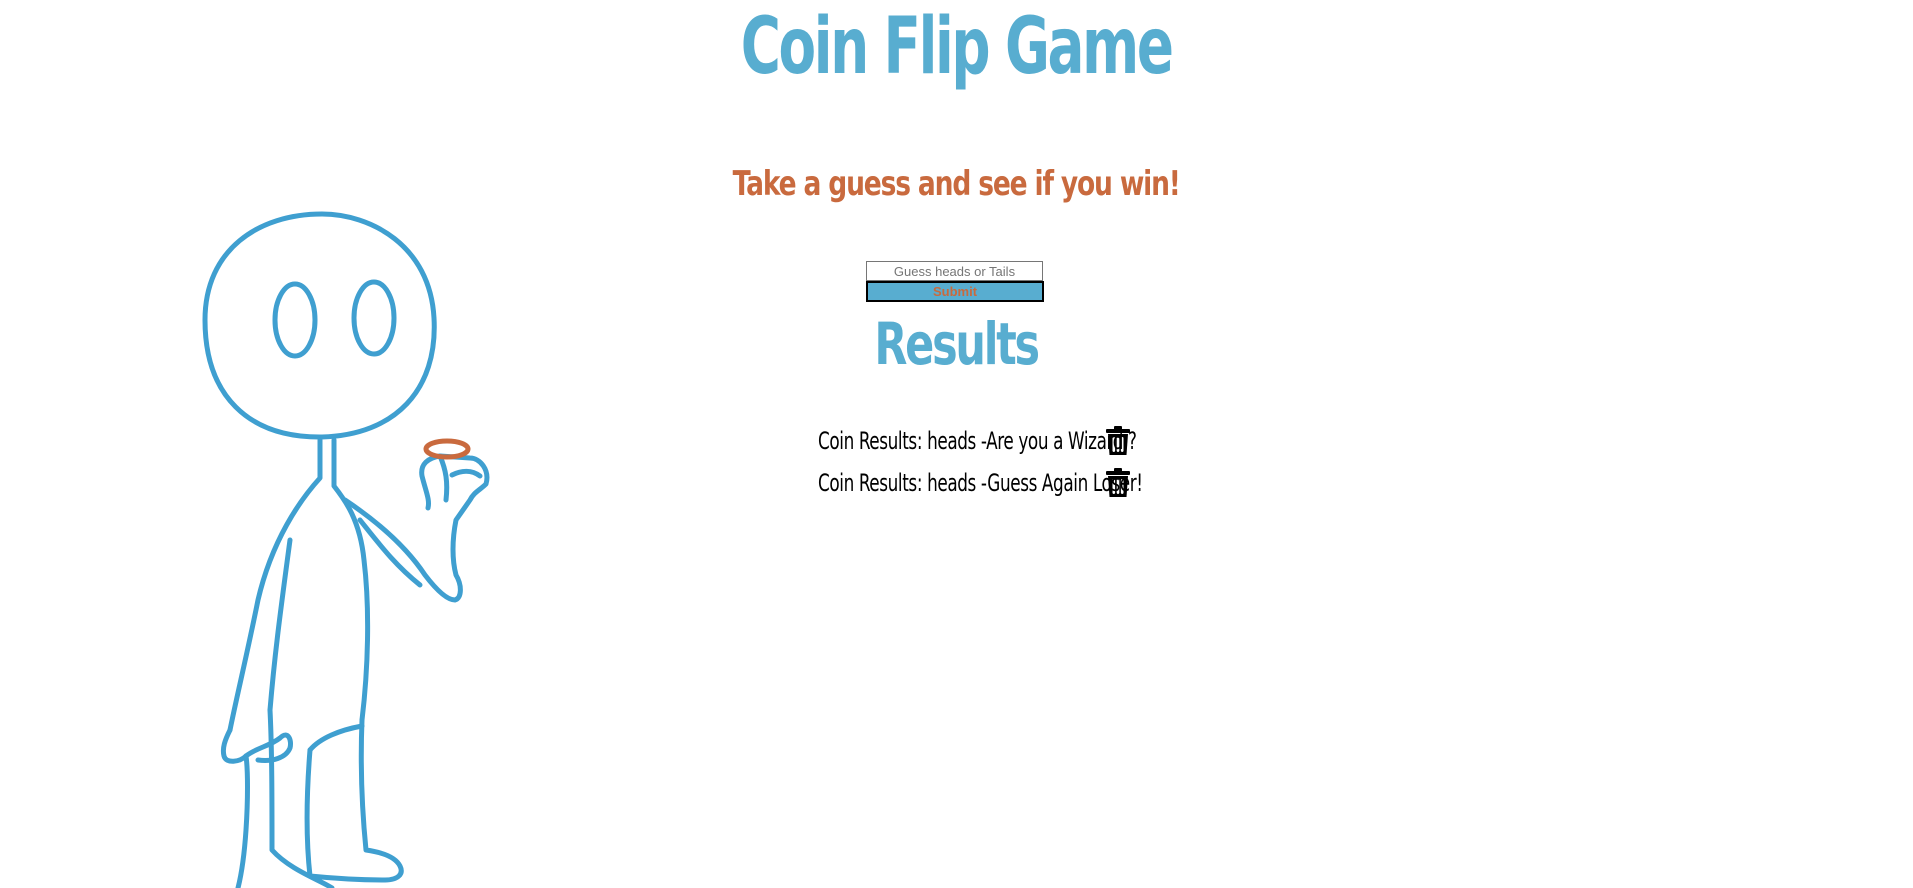  I want to click on stick-figure-illustration, so click(346, 549).